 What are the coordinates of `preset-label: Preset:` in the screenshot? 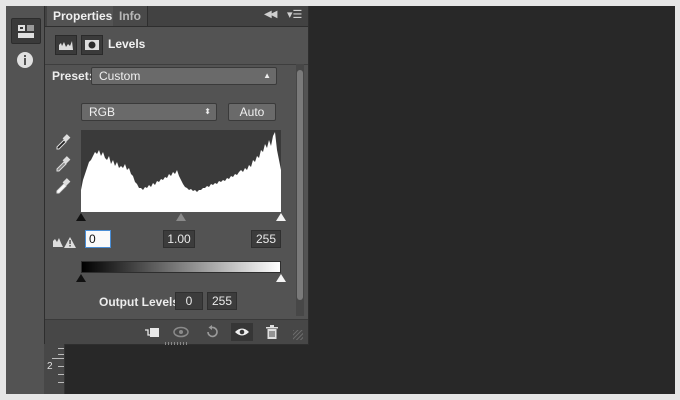 It's located at (72, 76).